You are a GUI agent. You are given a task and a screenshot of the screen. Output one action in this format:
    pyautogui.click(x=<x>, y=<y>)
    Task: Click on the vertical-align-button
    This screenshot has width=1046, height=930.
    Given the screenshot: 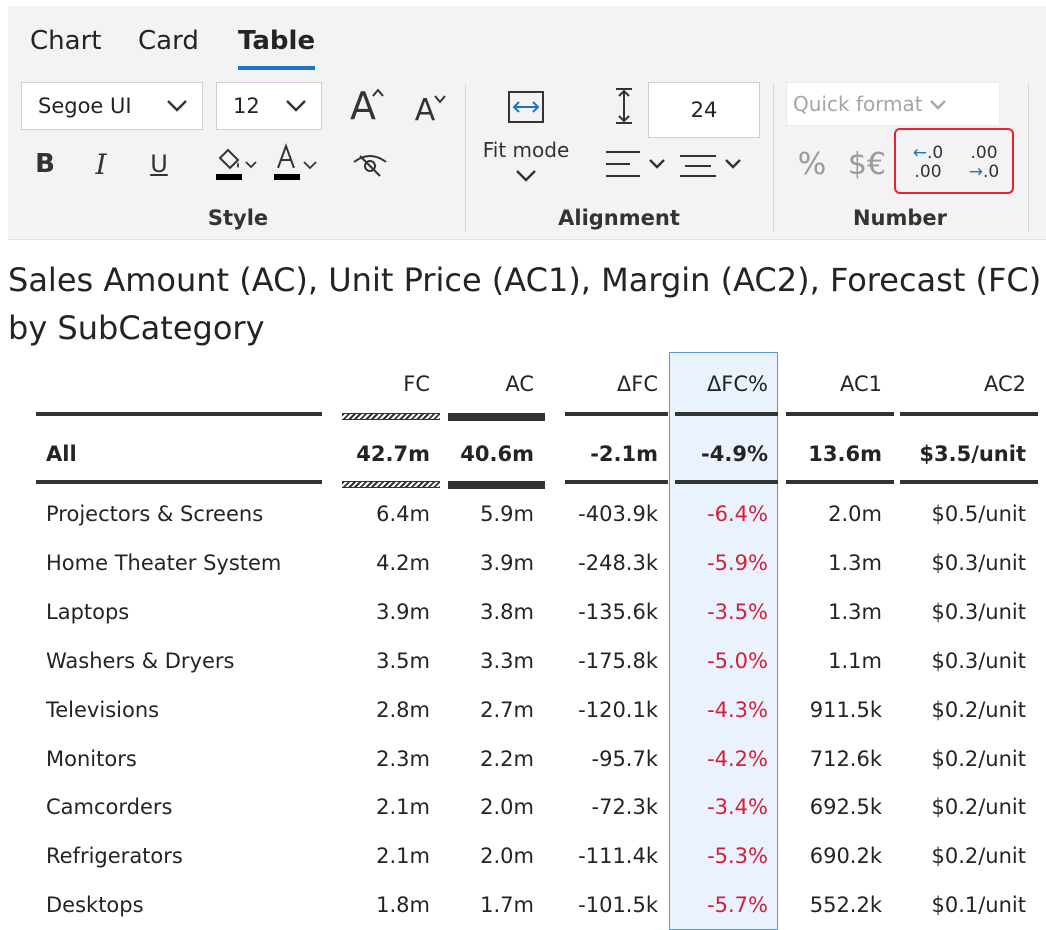 What is the action you would take?
    pyautogui.click(x=714, y=166)
    